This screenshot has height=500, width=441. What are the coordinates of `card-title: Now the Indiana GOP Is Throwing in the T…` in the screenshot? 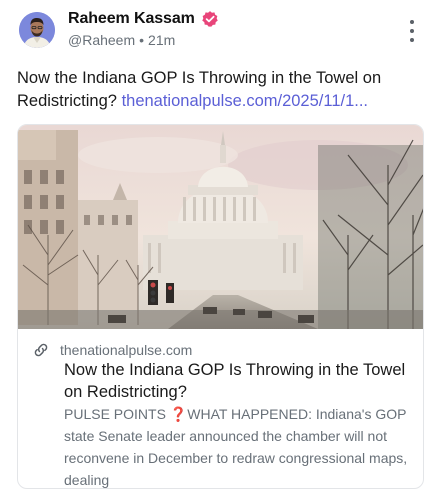 It's located at (239, 381).